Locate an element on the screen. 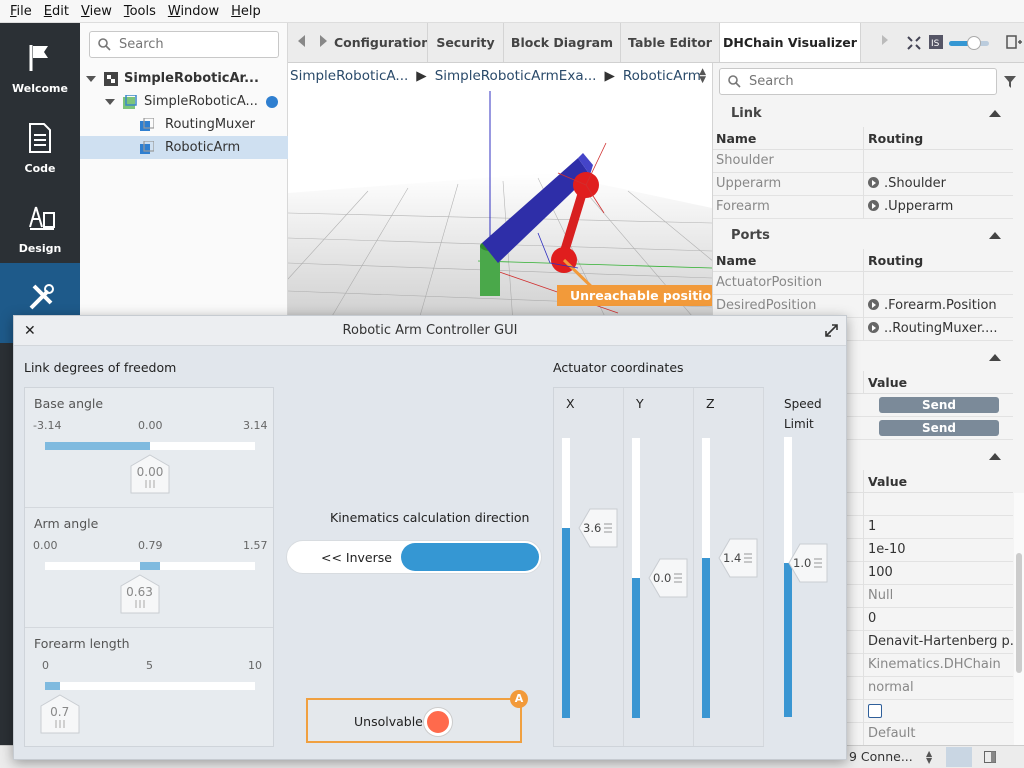 The height and width of the screenshot is (768, 1024). split-view-icon is located at coordinates (1014, 42).